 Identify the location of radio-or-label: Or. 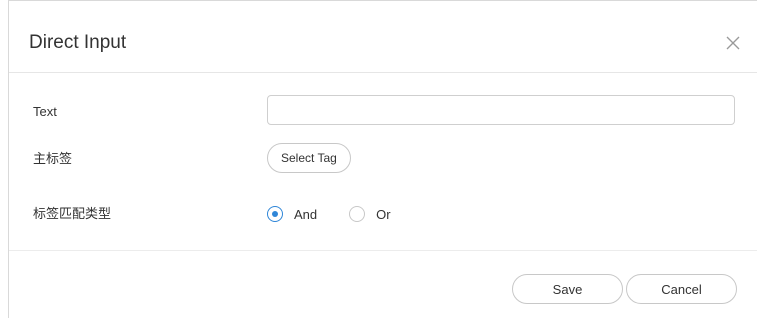
(383, 214).